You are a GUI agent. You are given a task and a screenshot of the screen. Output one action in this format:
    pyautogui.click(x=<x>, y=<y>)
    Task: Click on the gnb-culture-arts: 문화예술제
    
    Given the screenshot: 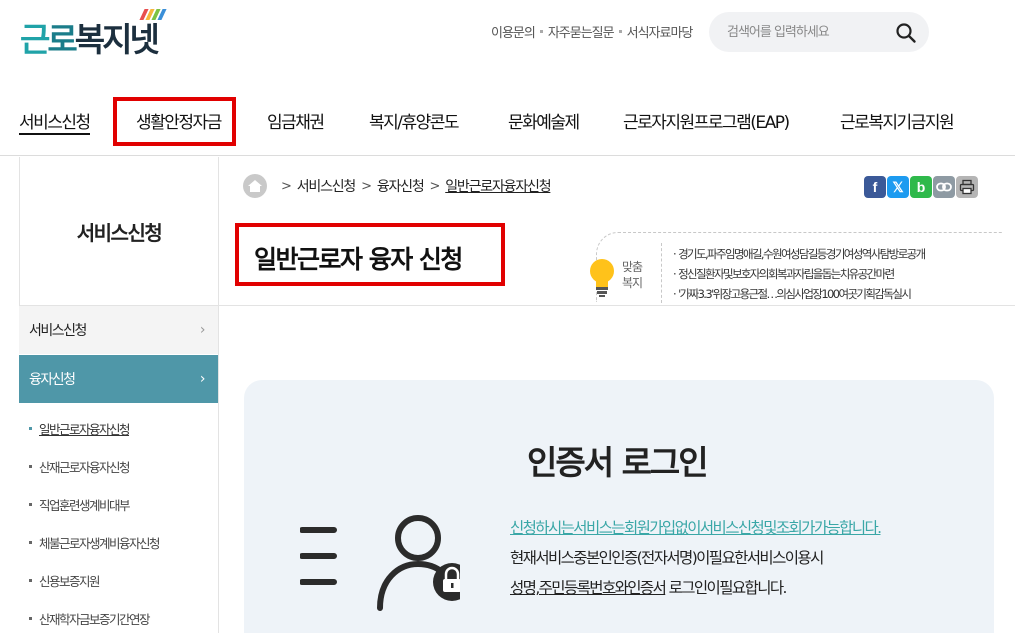 What is the action you would take?
    pyautogui.click(x=544, y=120)
    